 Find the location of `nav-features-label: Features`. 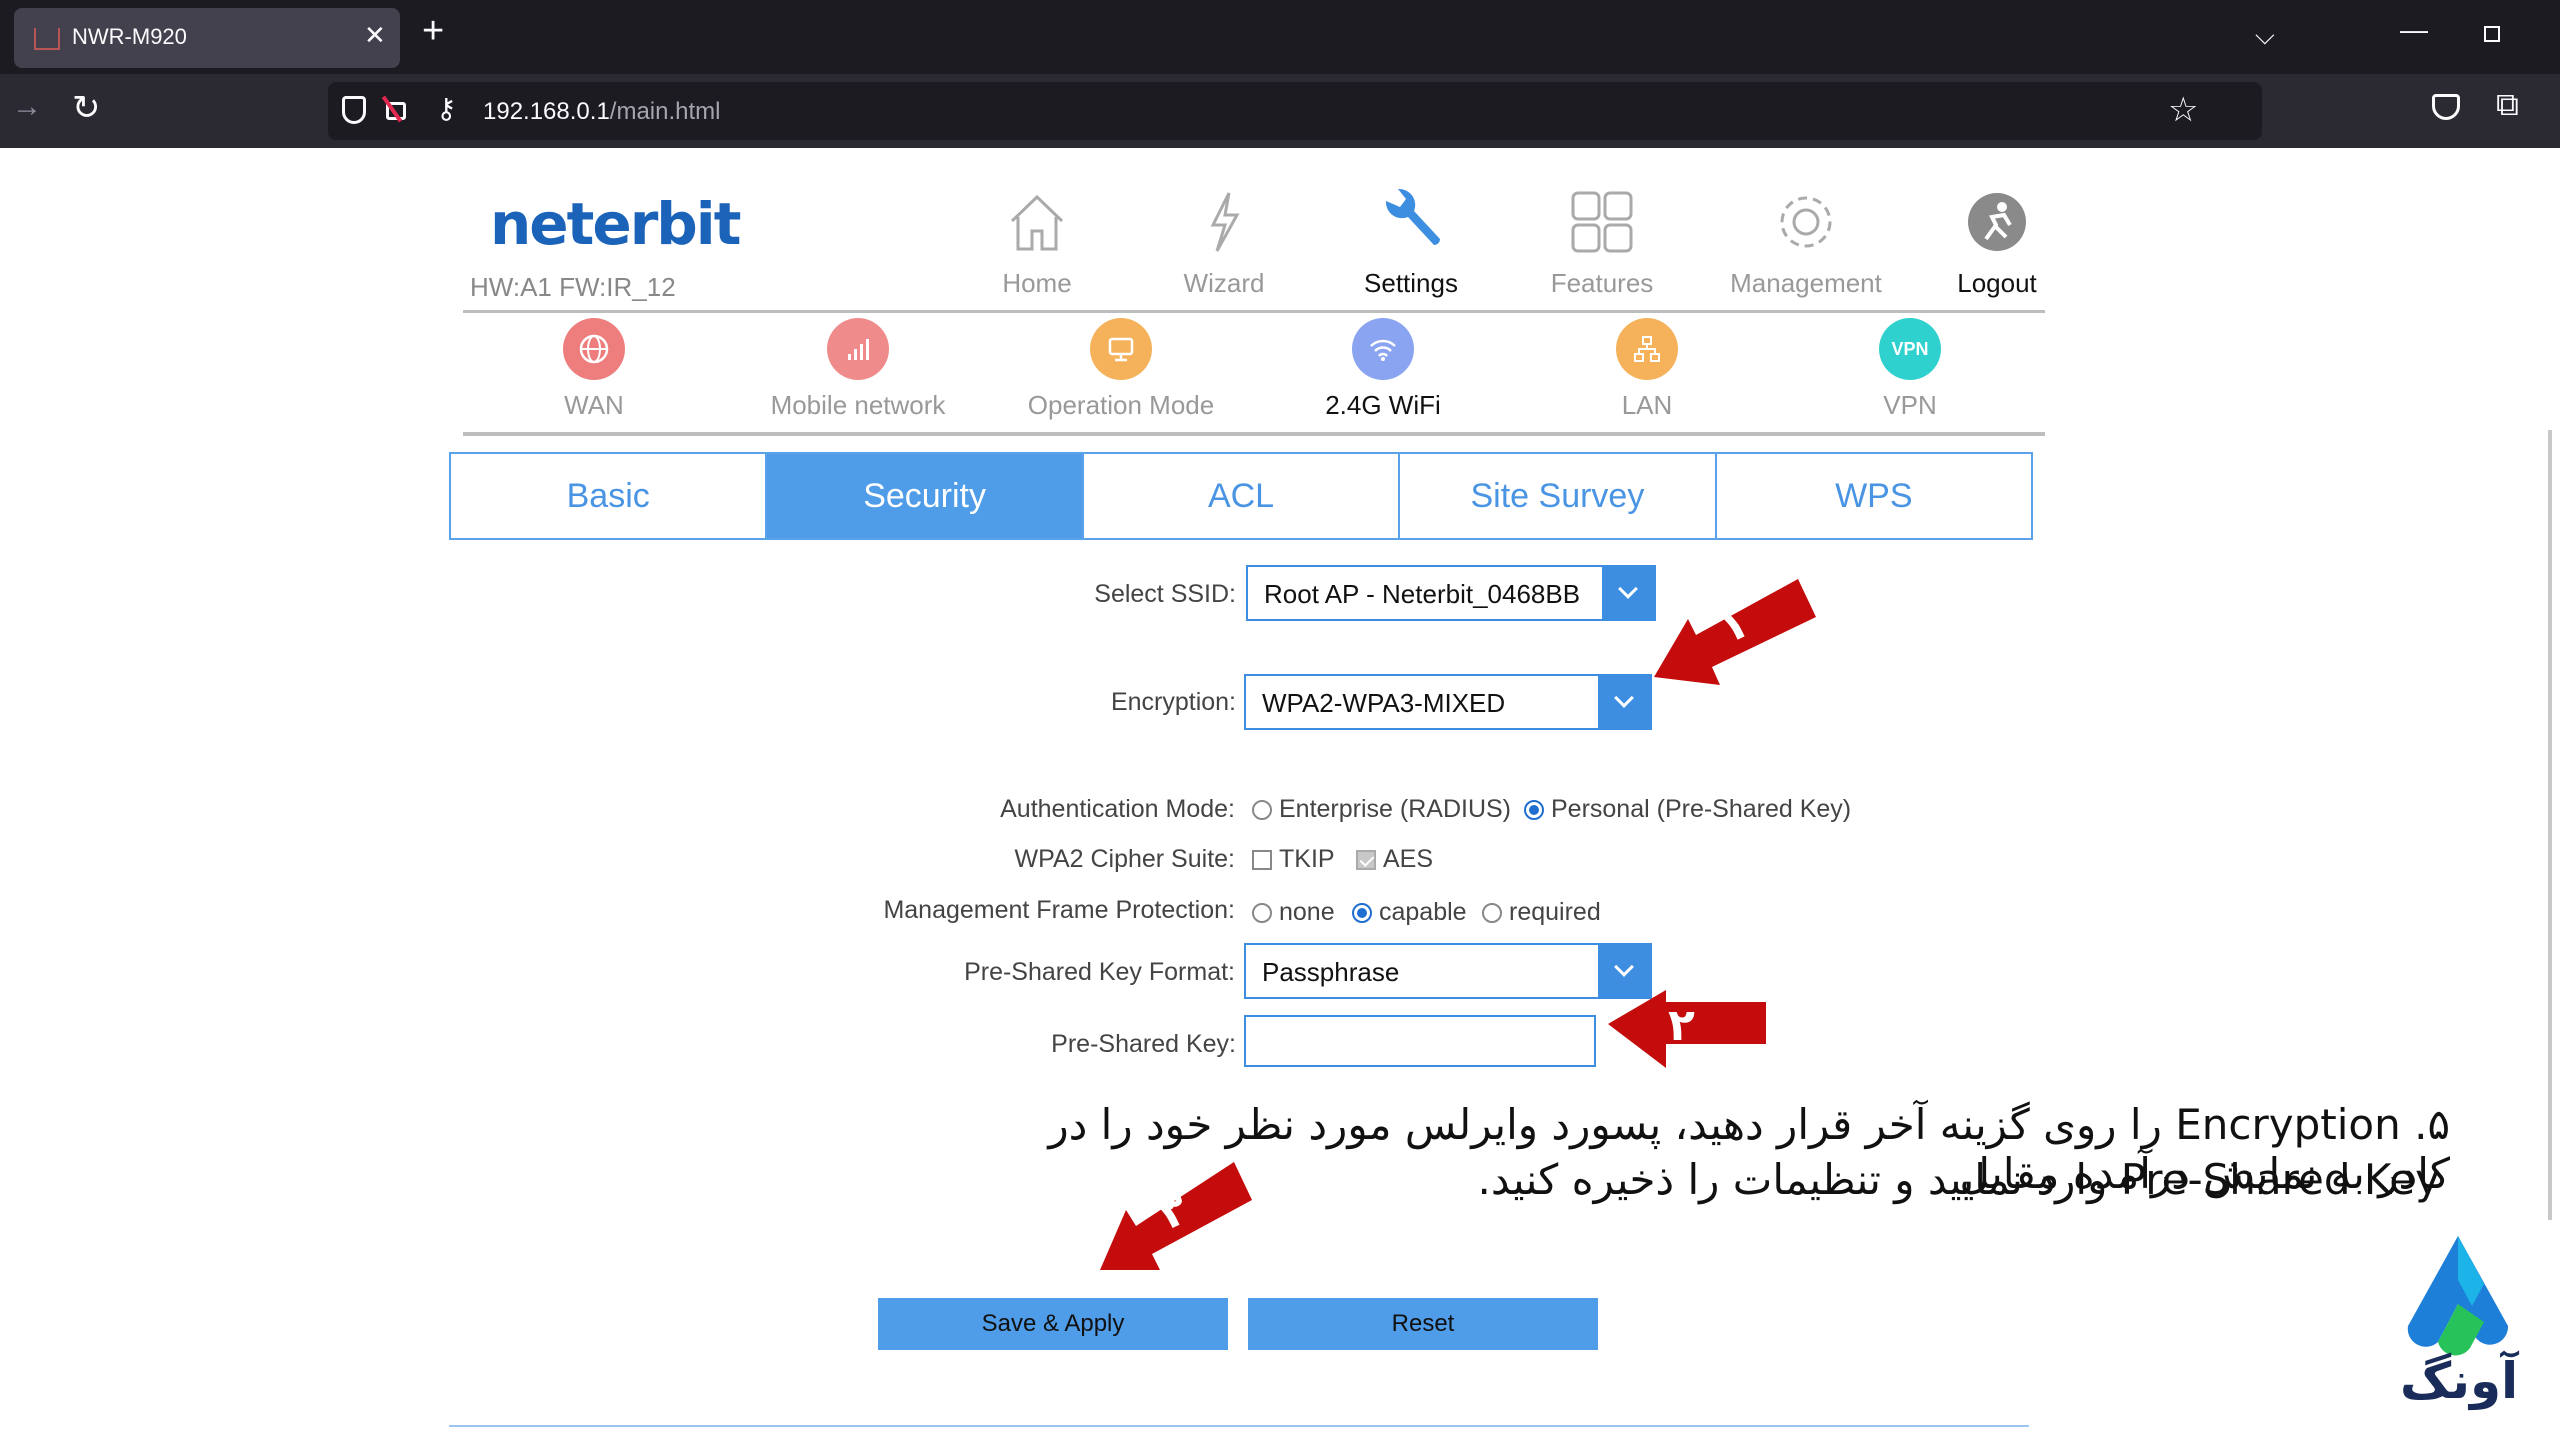

nav-features-label: Features is located at coordinates (1602, 283).